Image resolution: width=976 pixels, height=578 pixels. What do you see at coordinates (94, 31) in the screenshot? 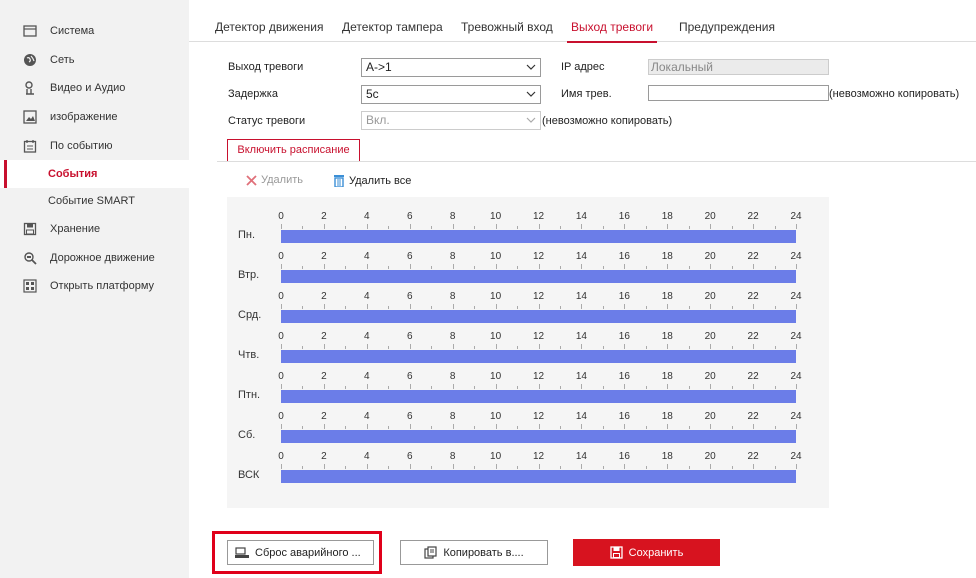
I see `sidebar-item-system: Система` at bounding box center [94, 31].